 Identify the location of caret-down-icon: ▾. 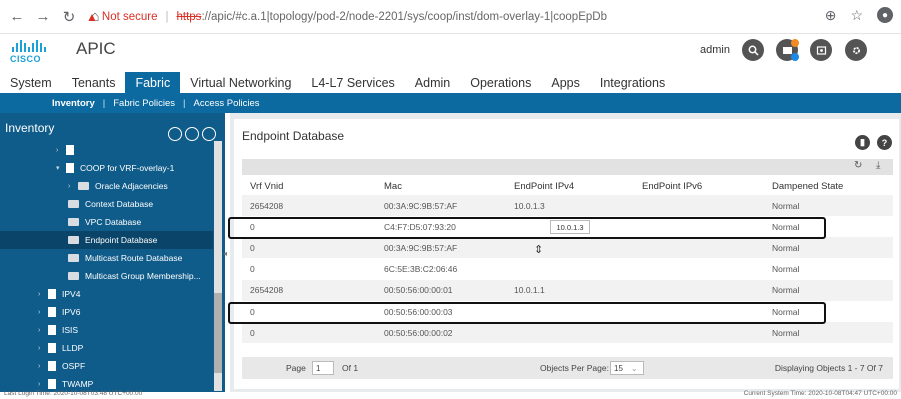
(61, 168).